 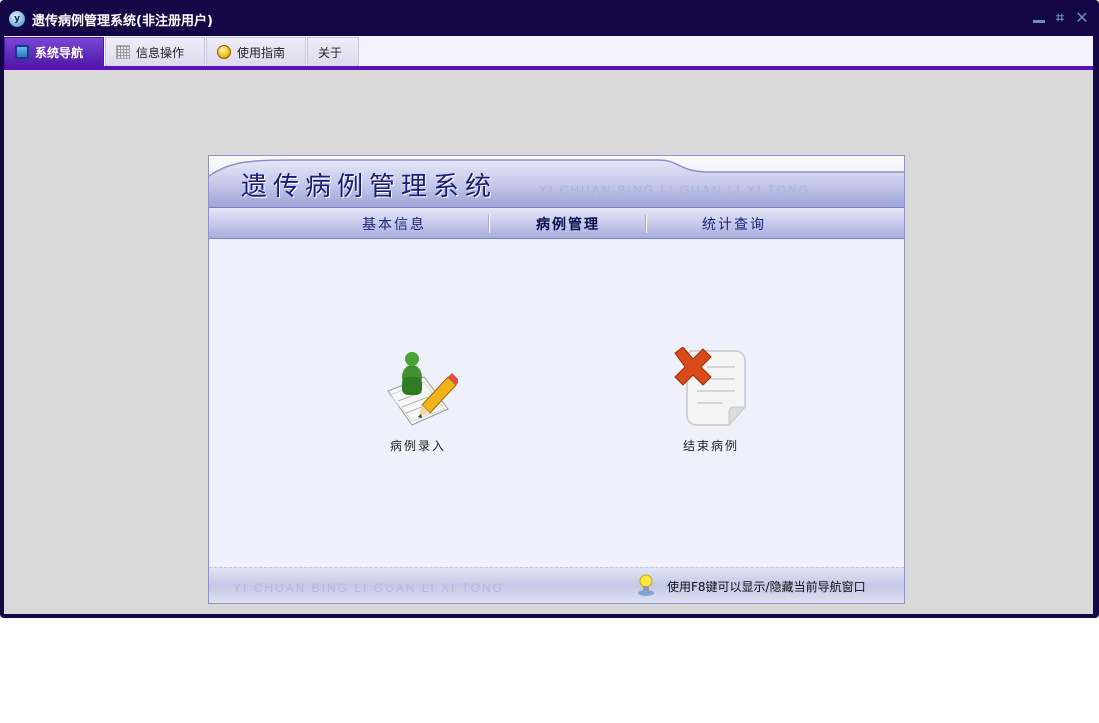 What do you see at coordinates (1060, 18) in the screenshot?
I see `restore-icon: ⌗` at bounding box center [1060, 18].